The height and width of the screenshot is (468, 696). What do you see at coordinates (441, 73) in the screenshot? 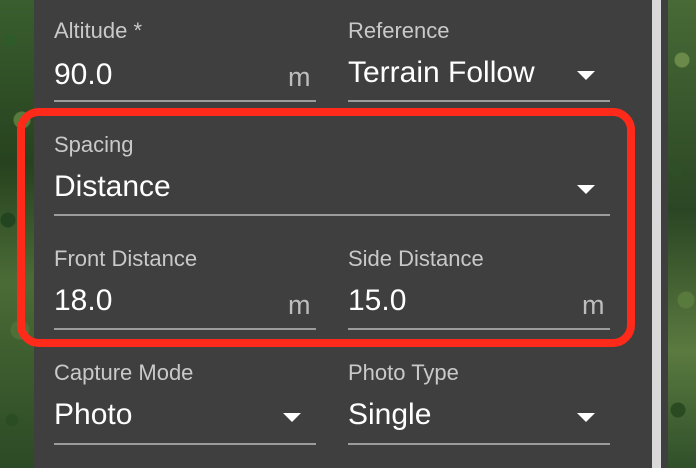
I see `reference-value: Terrain Follow` at bounding box center [441, 73].